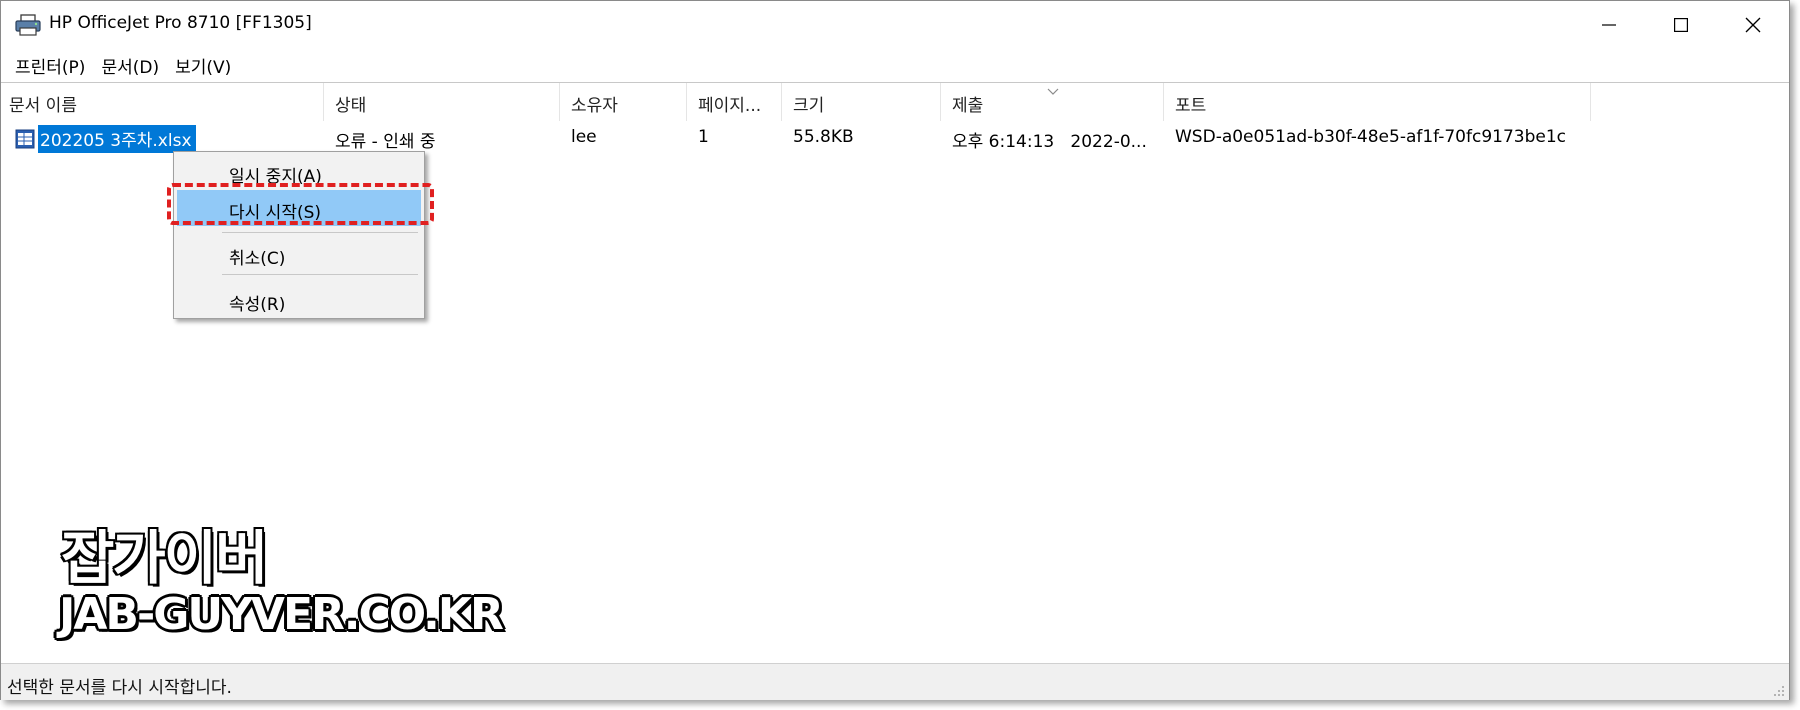 This screenshot has width=1800, height=710. Describe the element at coordinates (28, 25) in the screenshot. I see `printer-icon` at that location.